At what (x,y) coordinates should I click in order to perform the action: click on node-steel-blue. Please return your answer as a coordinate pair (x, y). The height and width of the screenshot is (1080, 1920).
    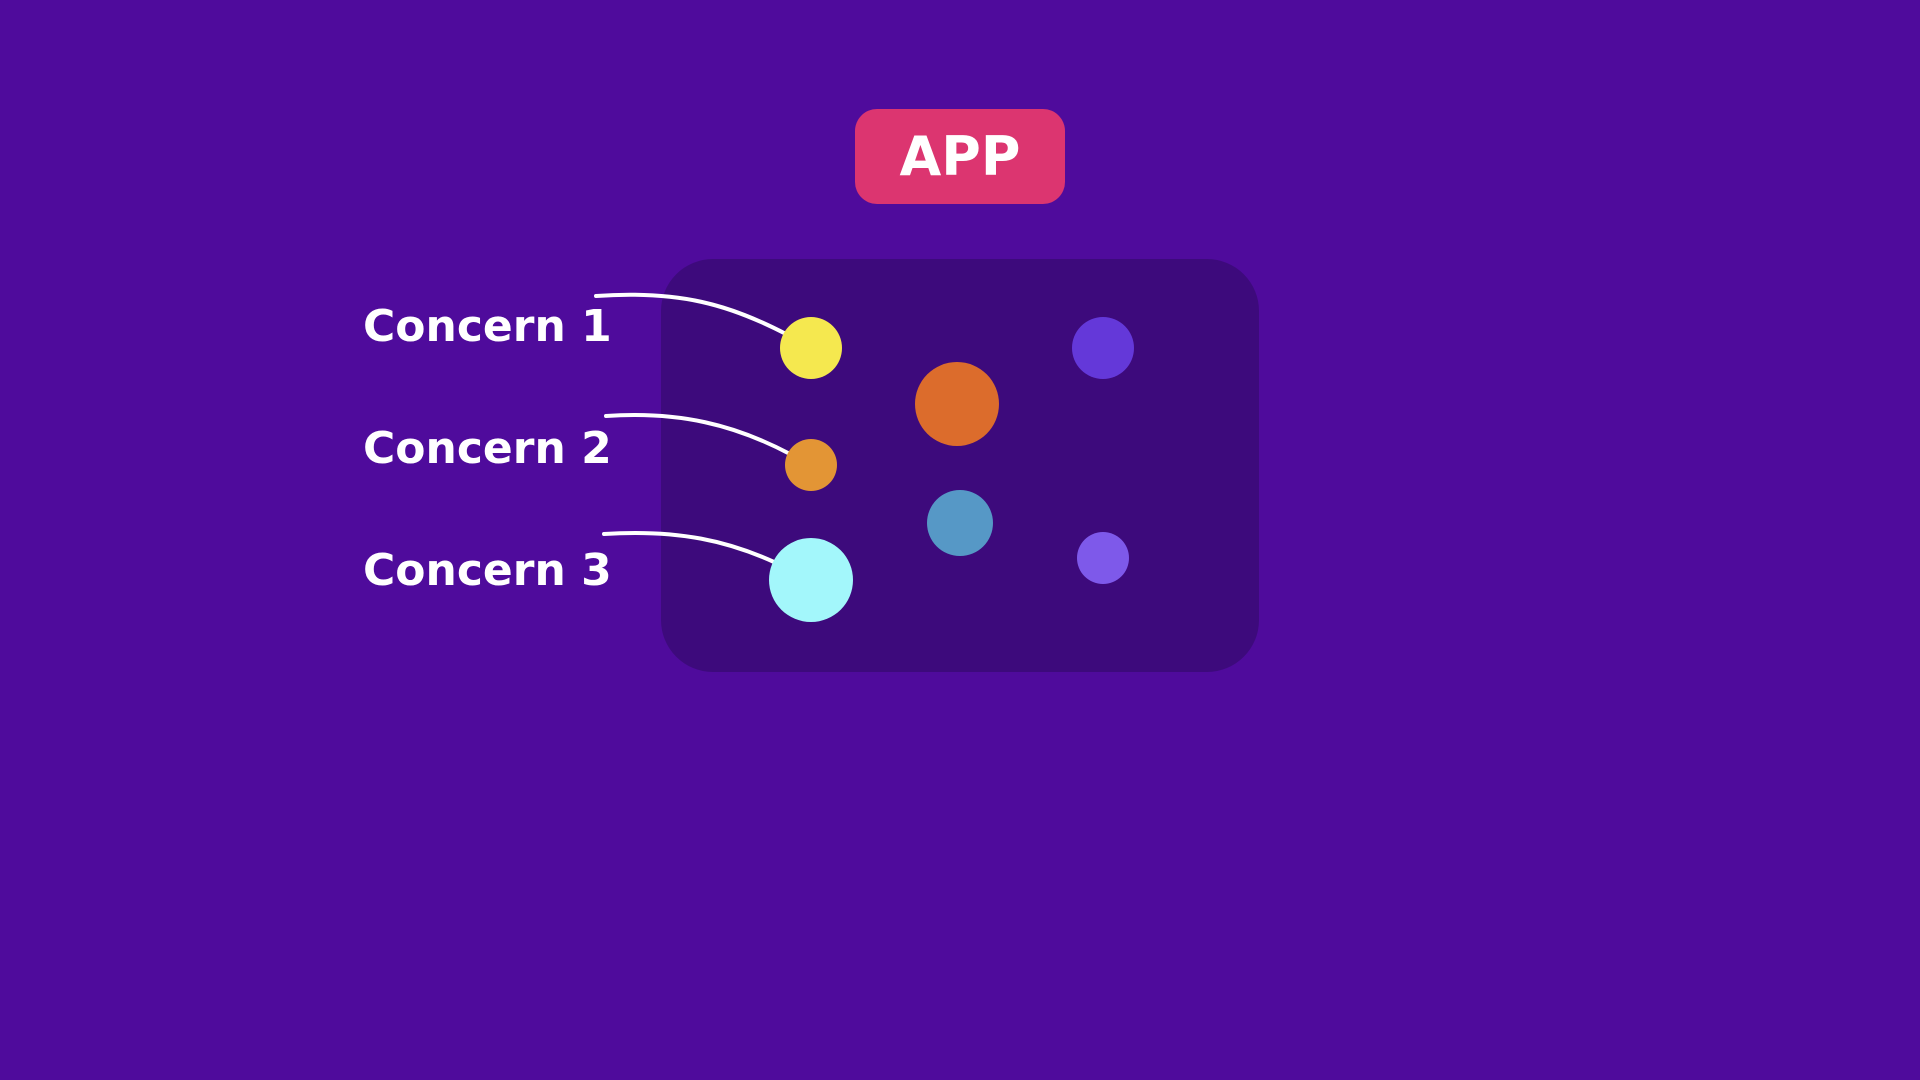
    Looking at the image, I should click on (960, 523).